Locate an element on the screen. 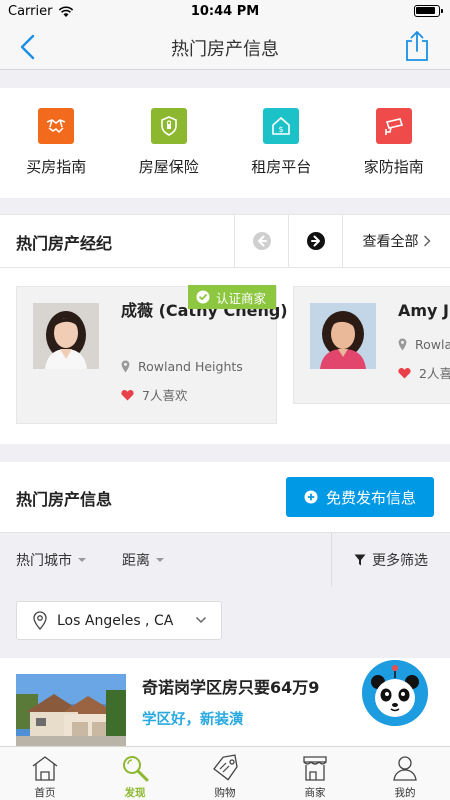 This screenshot has height=800, width=450. arrow-right-circle-icon is located at coordinates (315, 241).